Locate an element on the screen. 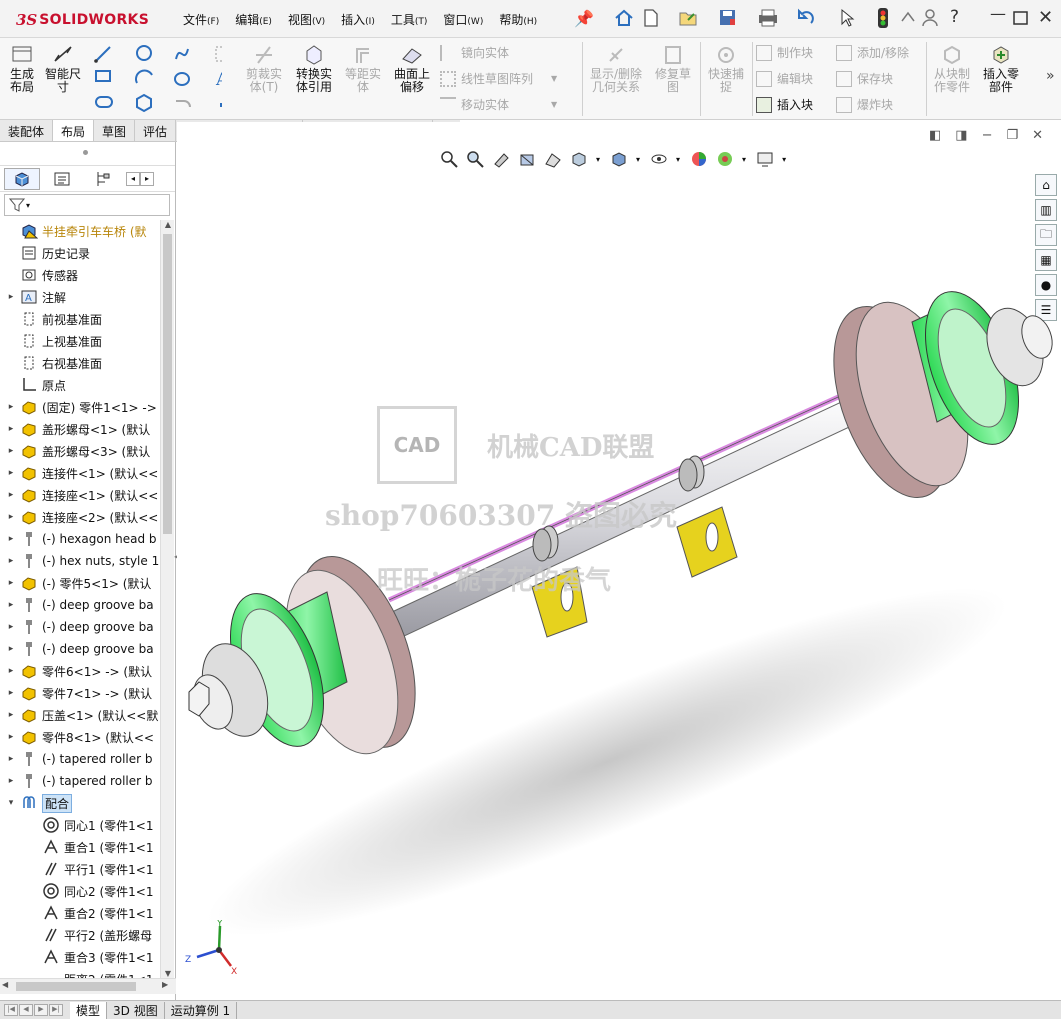 The height and width of the screenshot is (1019, 1061). menu-item-0: 文件(F) is located at coordinates (201, 19).